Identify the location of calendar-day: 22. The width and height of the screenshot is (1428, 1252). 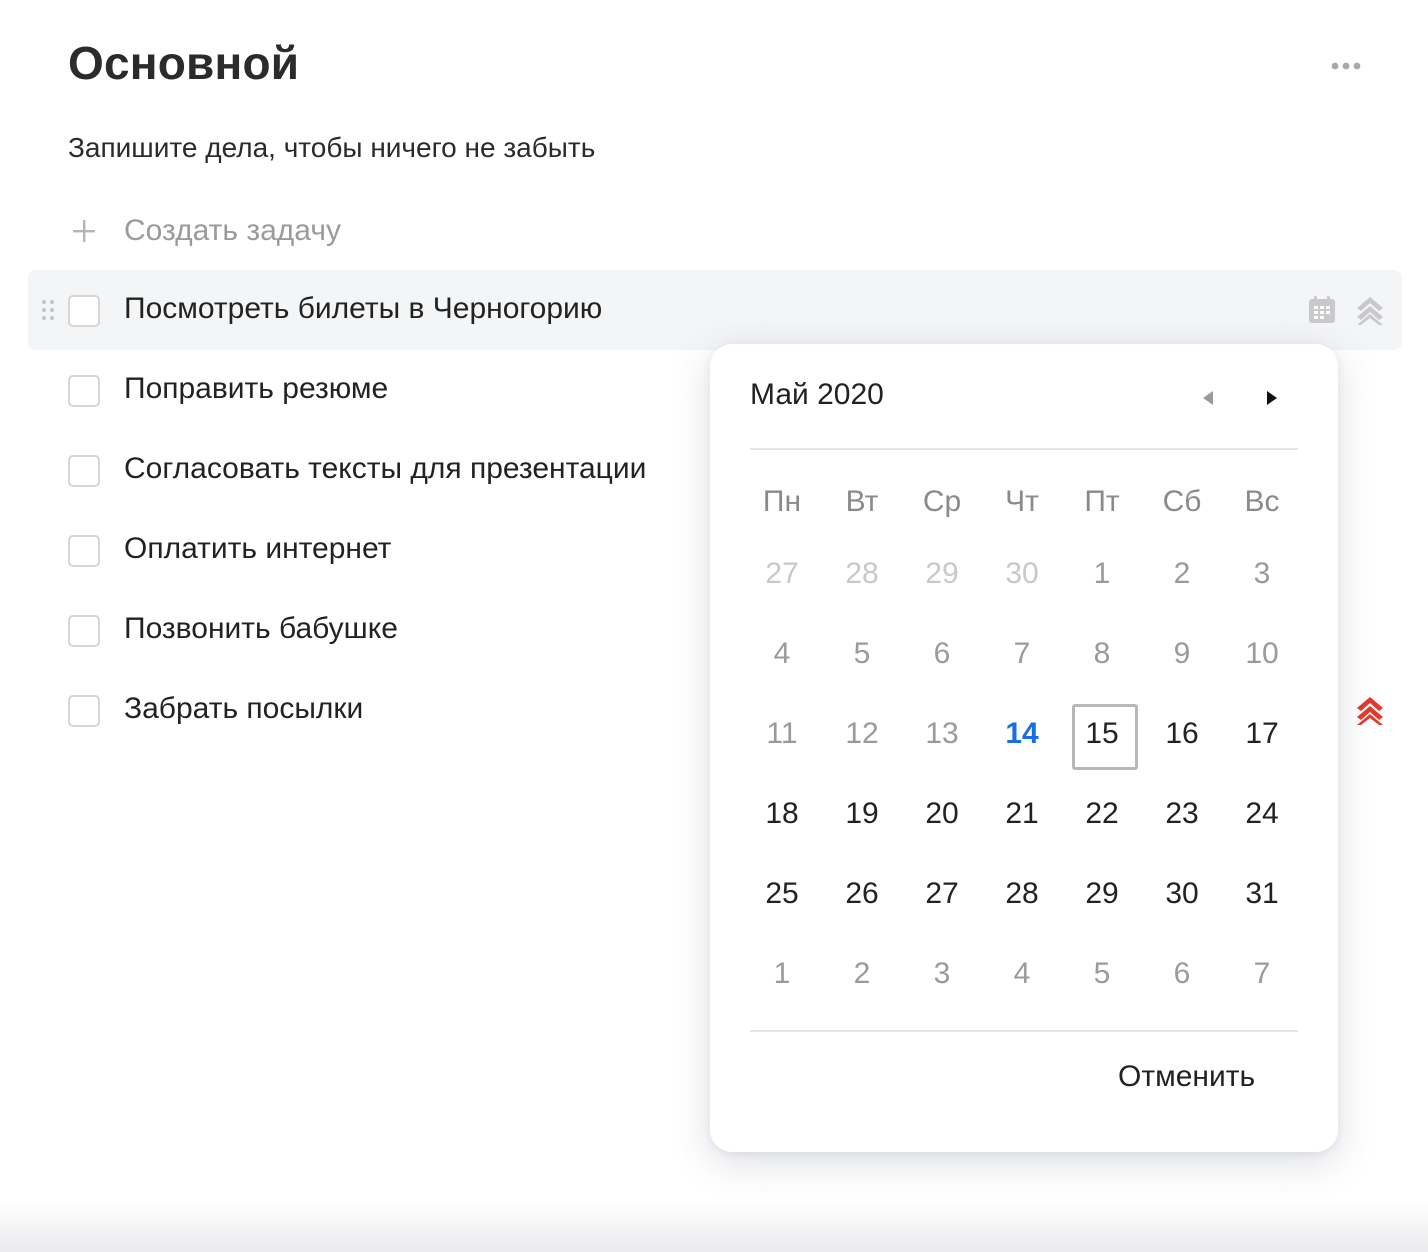
(1102, 814).